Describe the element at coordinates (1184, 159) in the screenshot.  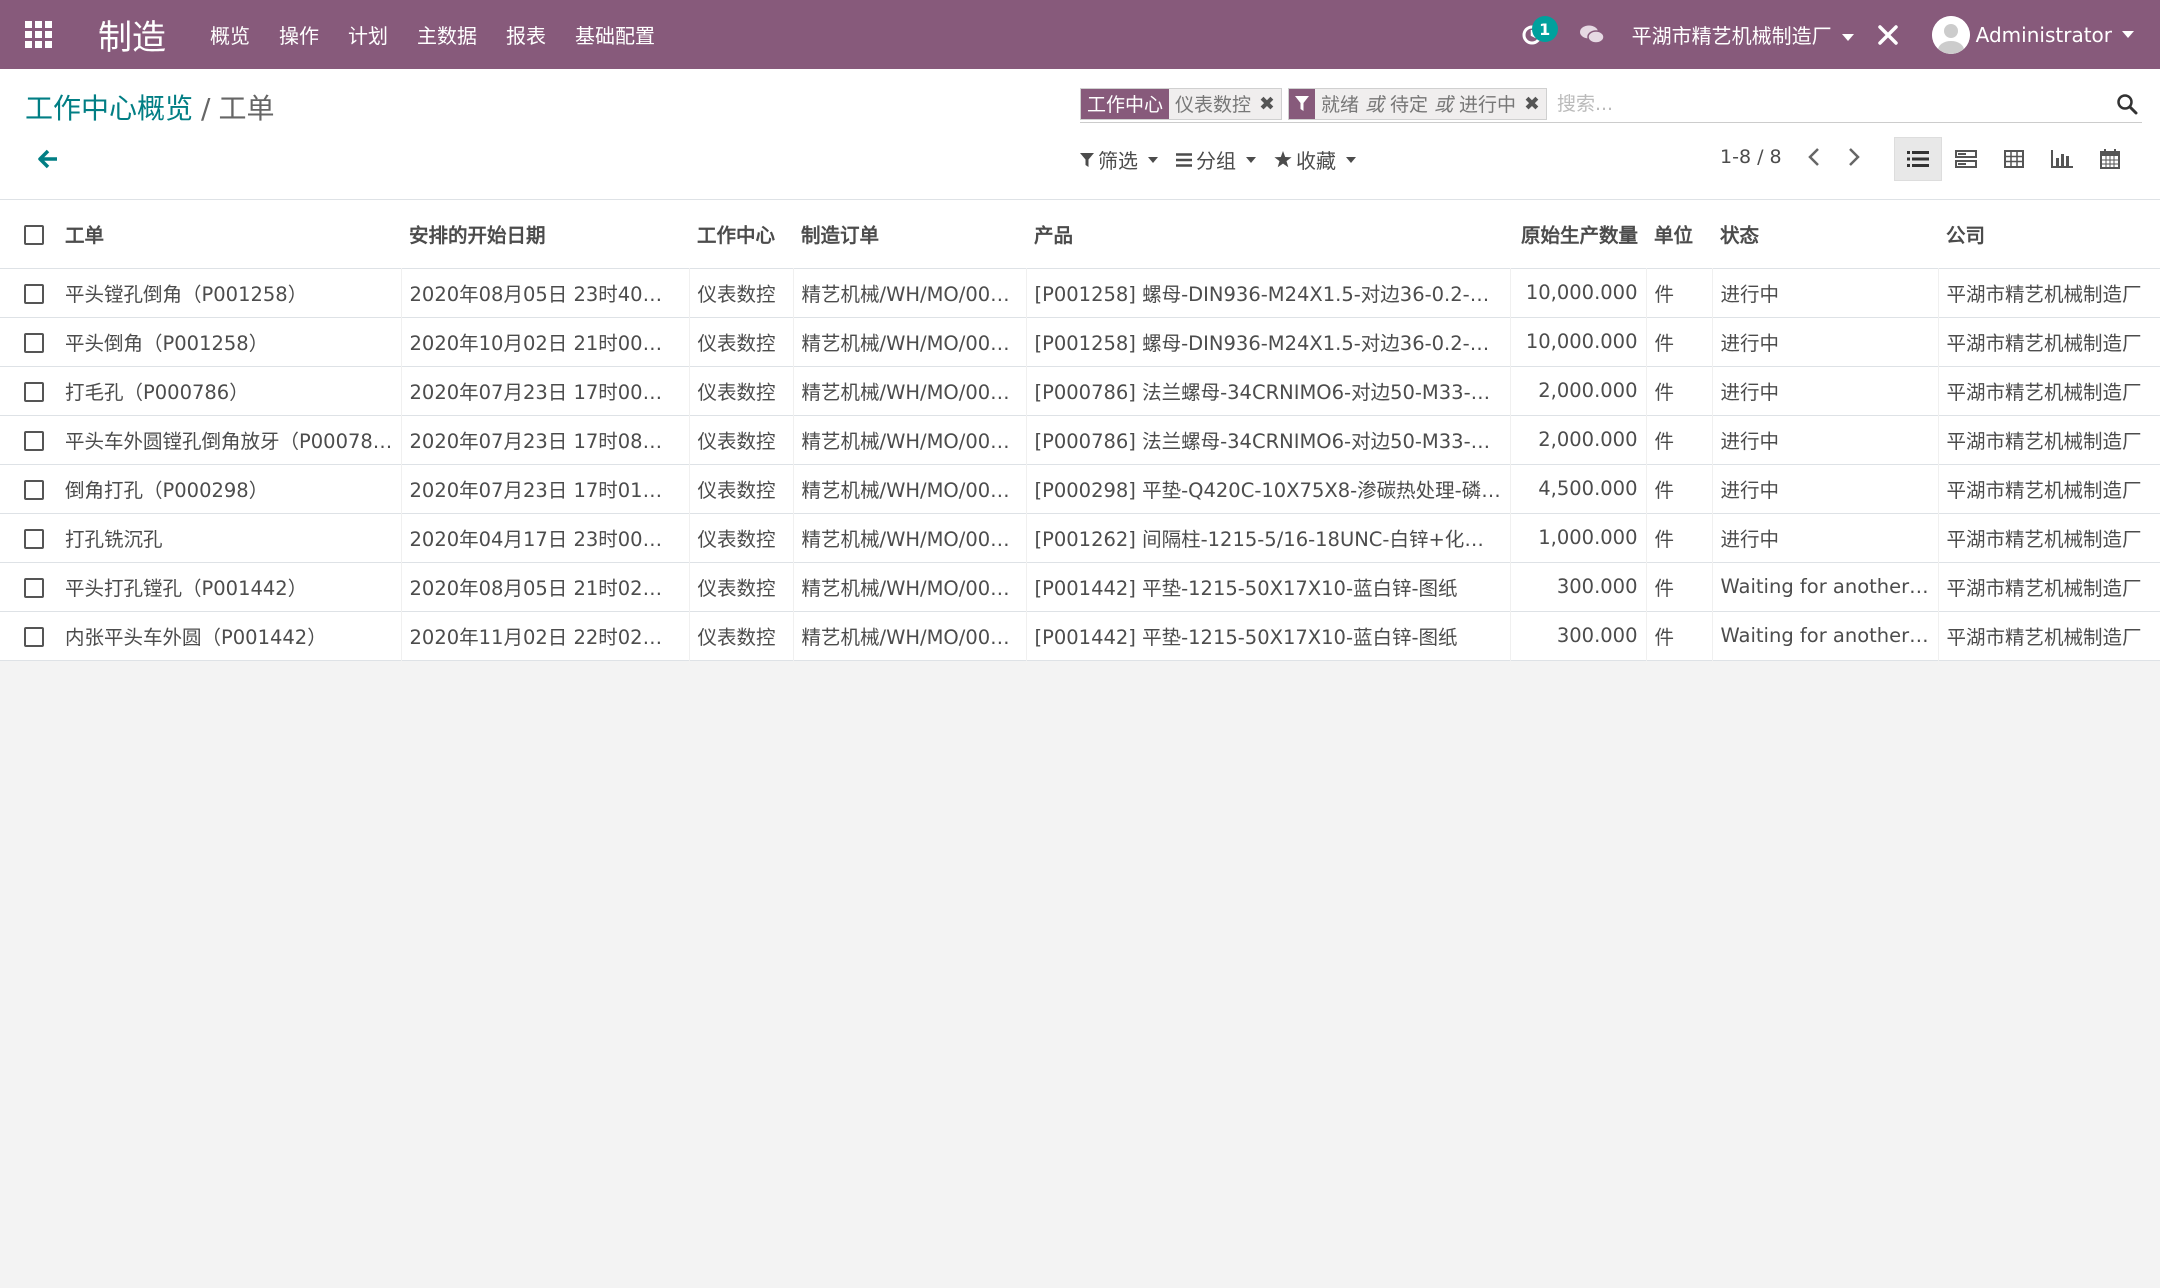
I see `bars-icon` at that location.